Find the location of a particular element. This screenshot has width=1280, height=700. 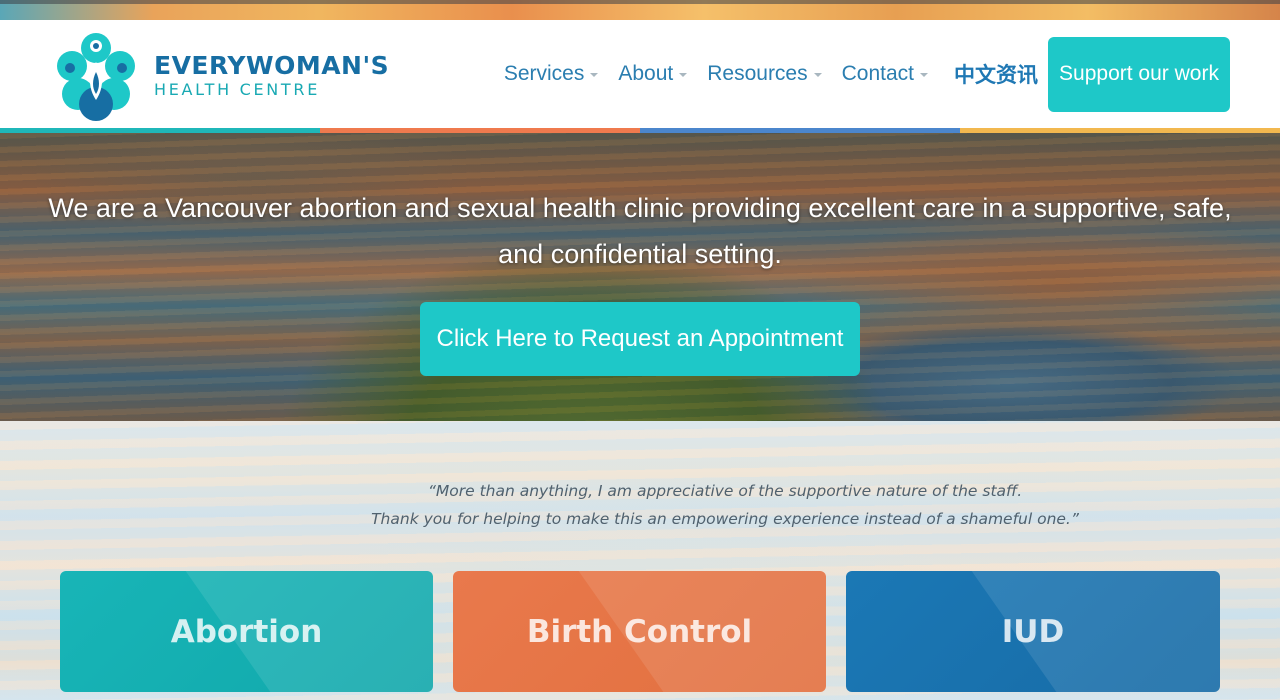

service-card-iud: IUD is located at coordinates (1033, 631).